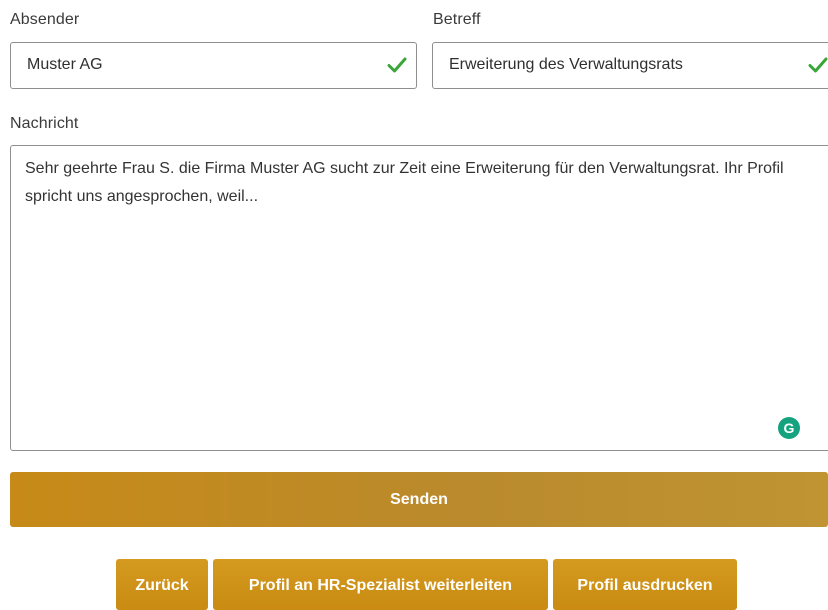 This screenshot has width=828, height=610. I want to click on sender-field: Muster AG, so click(213, 65).